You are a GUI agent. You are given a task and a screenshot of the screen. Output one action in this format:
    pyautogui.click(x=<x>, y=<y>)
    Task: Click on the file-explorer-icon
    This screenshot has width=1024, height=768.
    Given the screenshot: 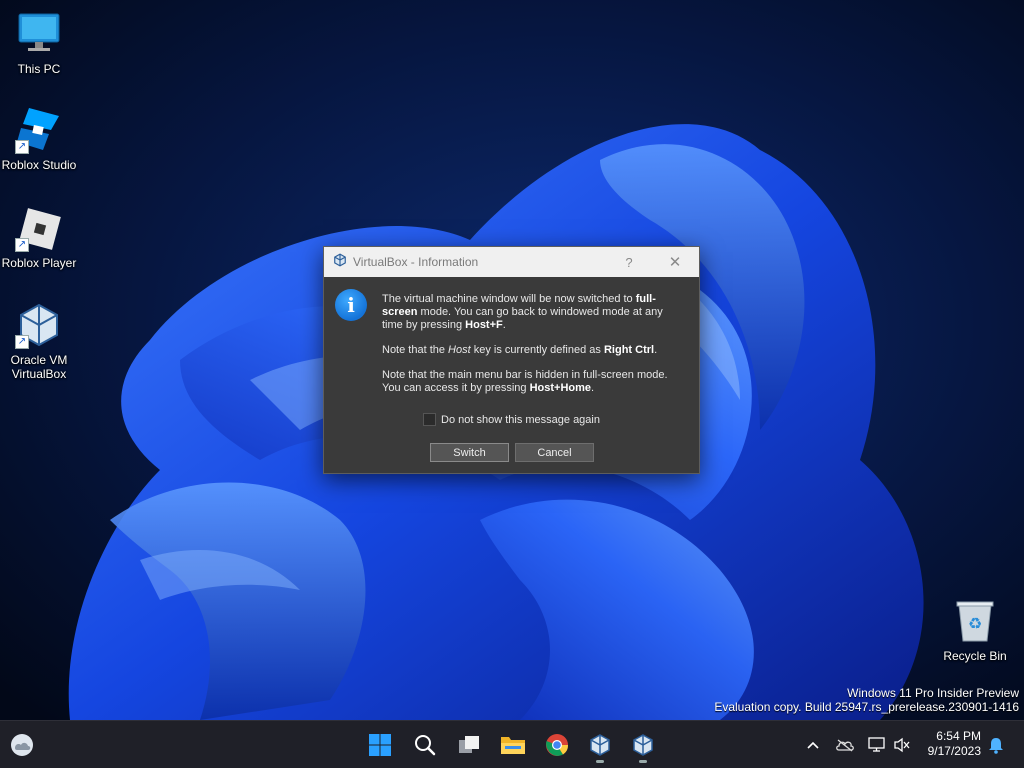 What is the action you would take?
    pyautogui.click(x=513, y=745)
    